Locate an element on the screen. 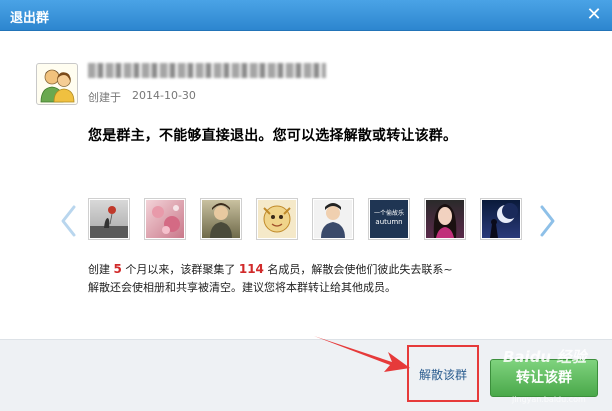  created-label: 创建于 is located at coordinates (104, 97).